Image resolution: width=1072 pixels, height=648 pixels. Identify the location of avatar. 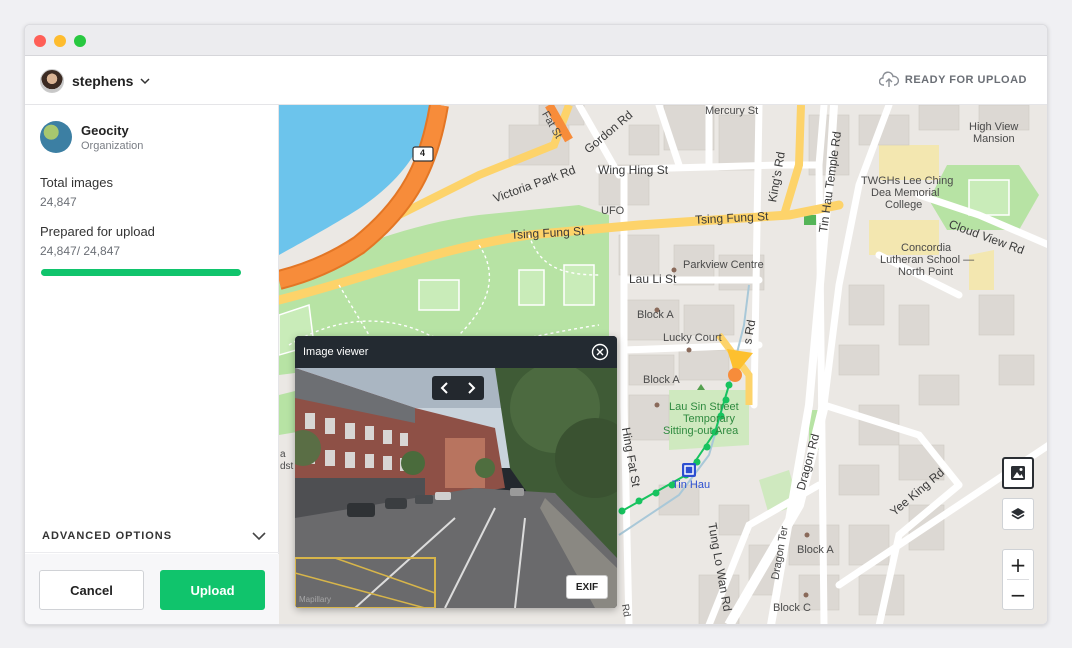
(52, 80).